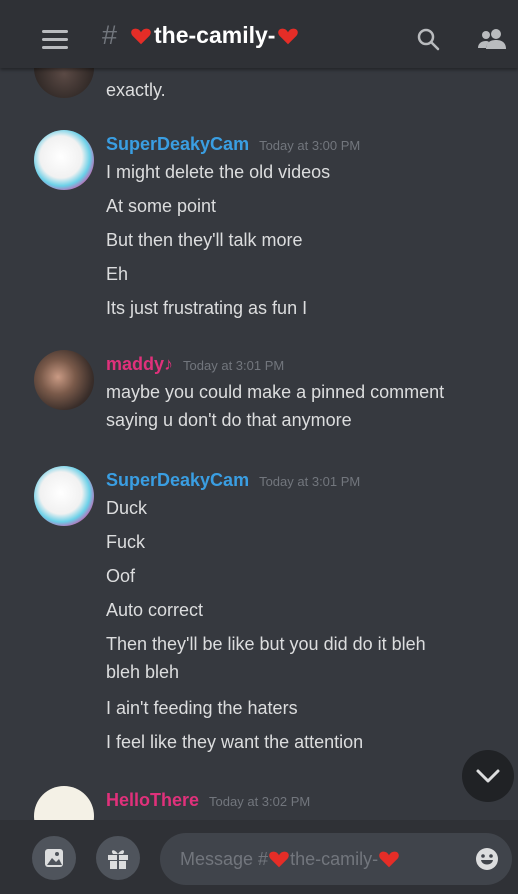 The image size is (518, 894). Describe the element at coordinates (152, 800) in the screenshot. I see `username: HelloThere` at that location.